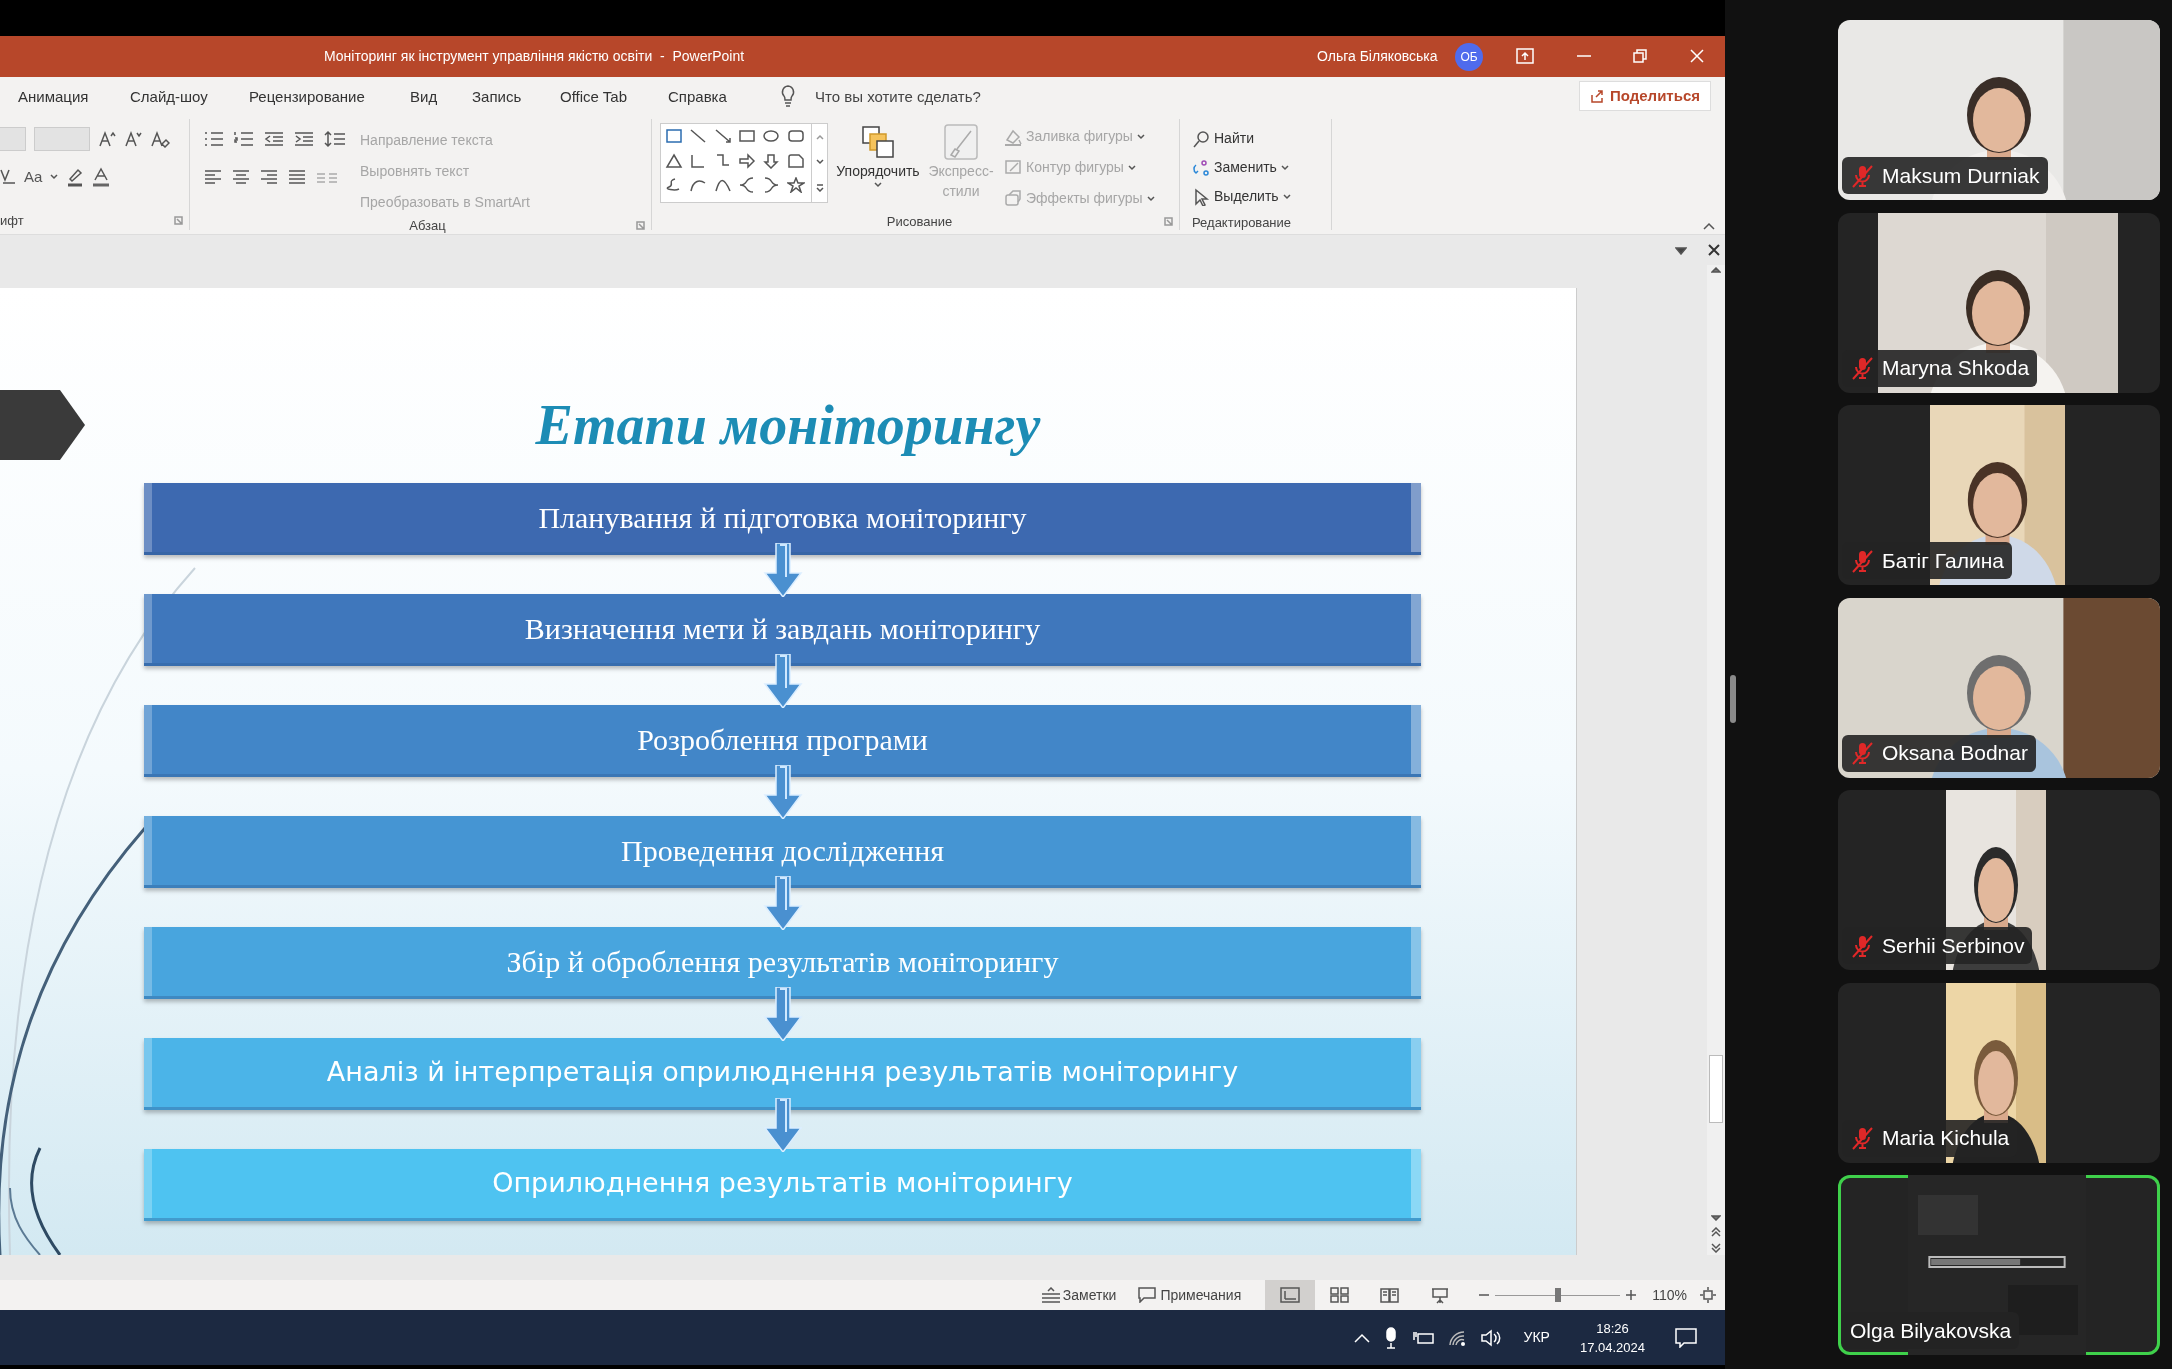  I want to click on step-label: Проведення дослідження, so click(782, 851).